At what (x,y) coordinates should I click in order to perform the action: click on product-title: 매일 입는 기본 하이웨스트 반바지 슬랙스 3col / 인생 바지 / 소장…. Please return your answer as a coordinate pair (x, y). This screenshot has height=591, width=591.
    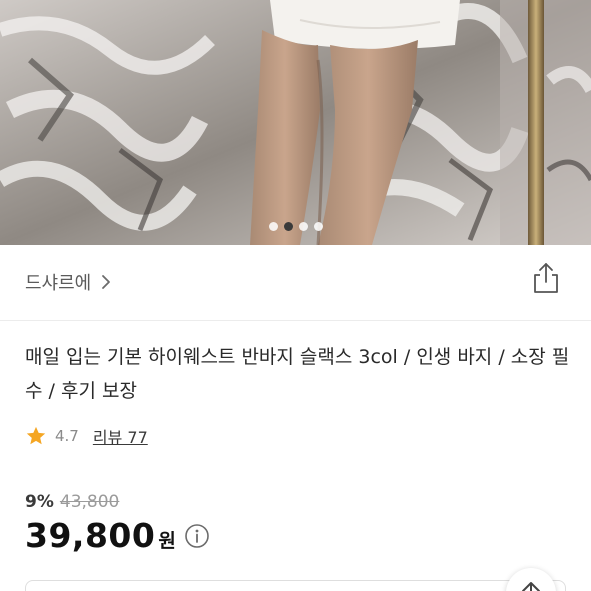
    Looking at the image, I should click on (297, 374).